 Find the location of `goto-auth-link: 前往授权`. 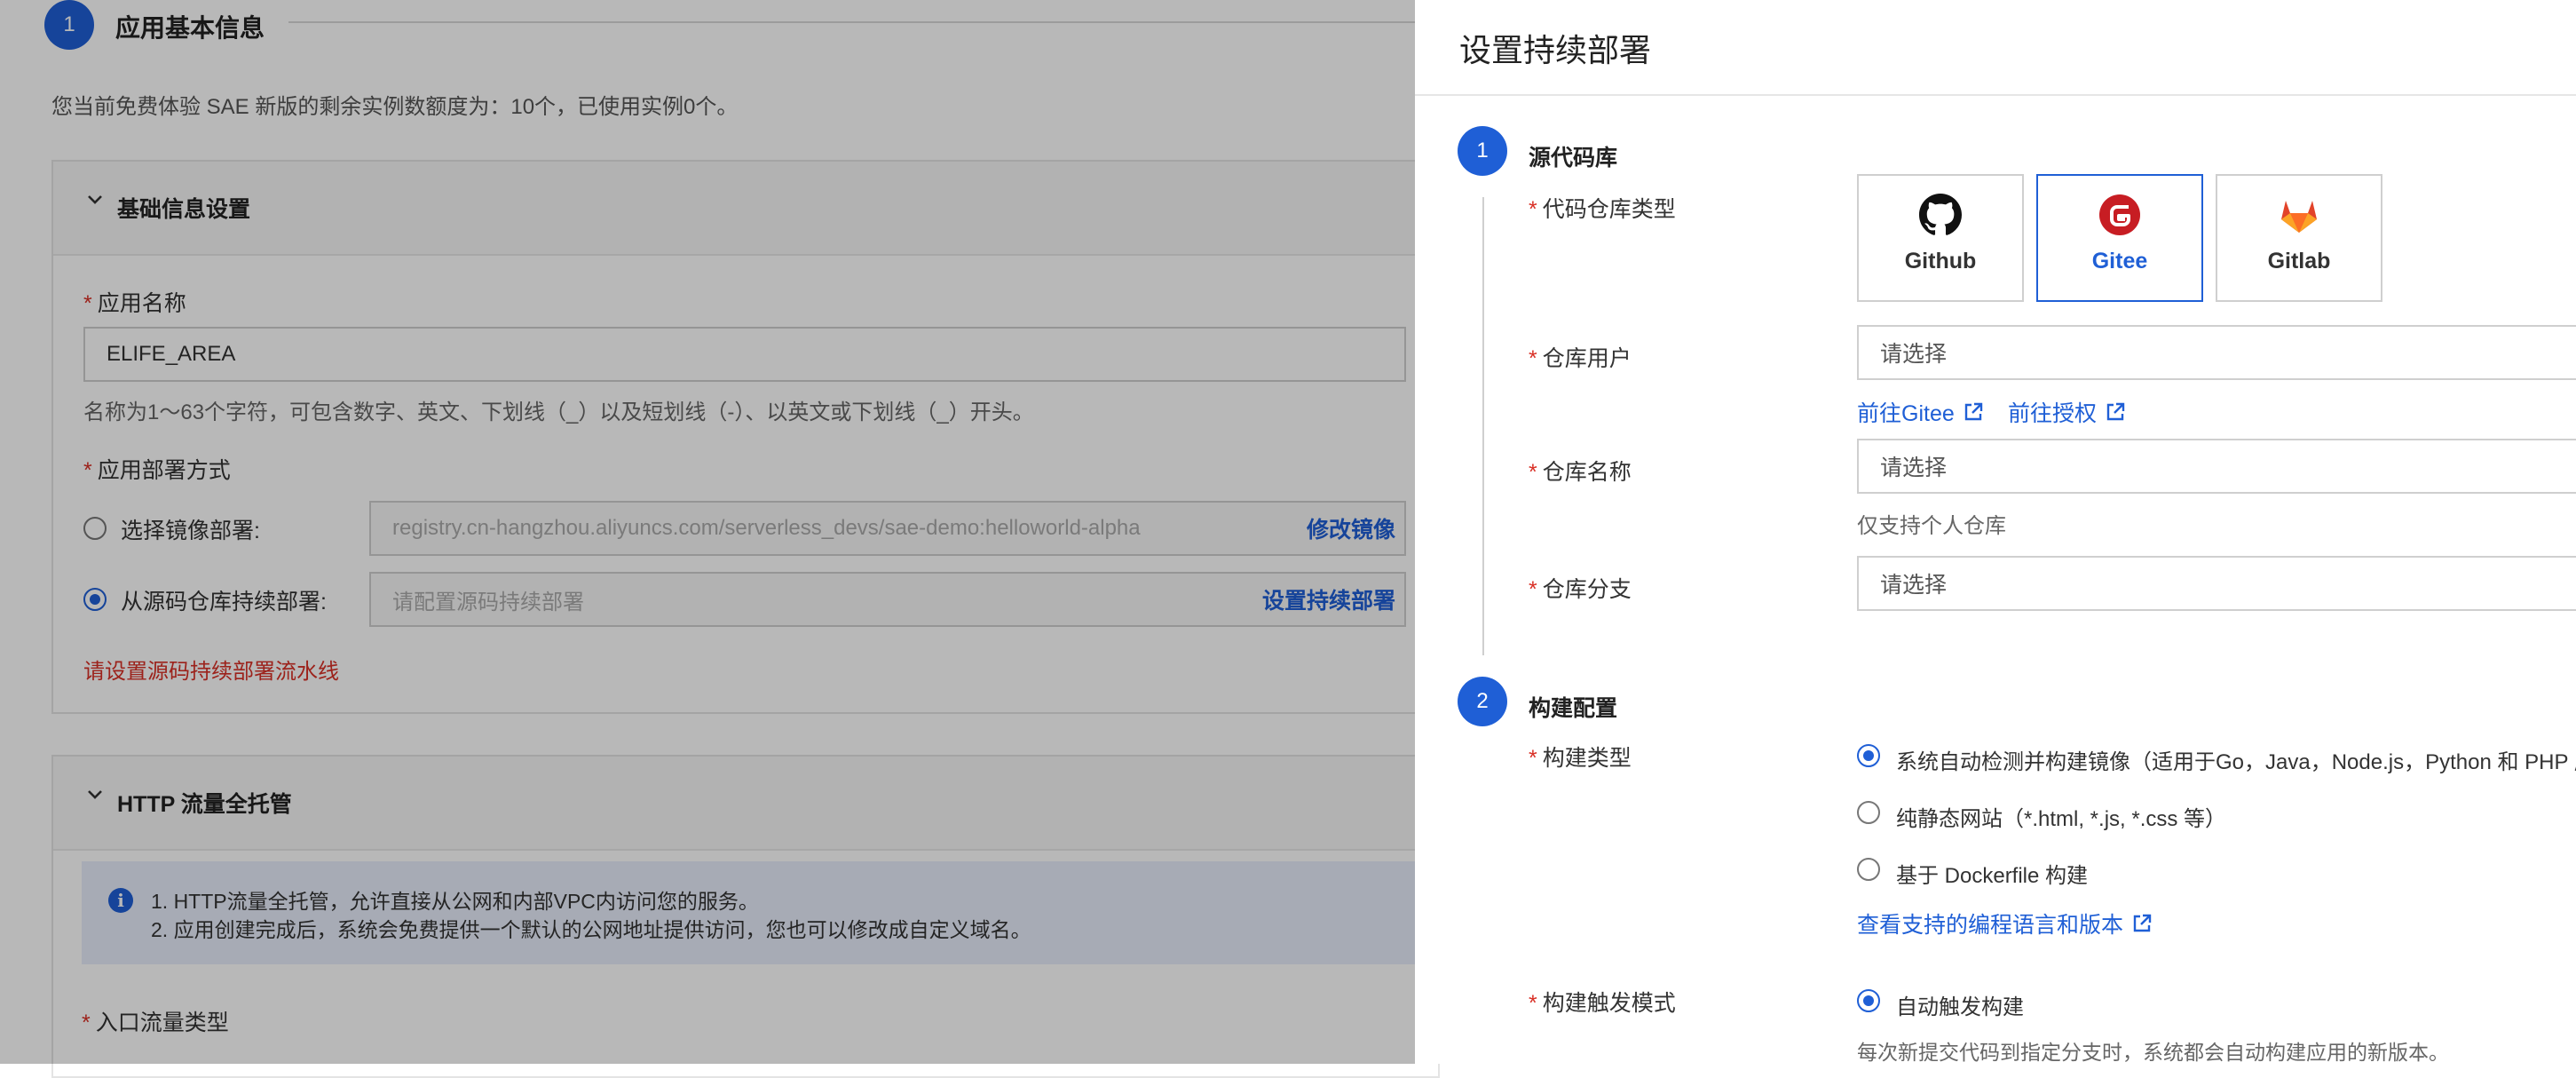

goto-auth-link: 前往授权 is located at coordinates (2066, 412).